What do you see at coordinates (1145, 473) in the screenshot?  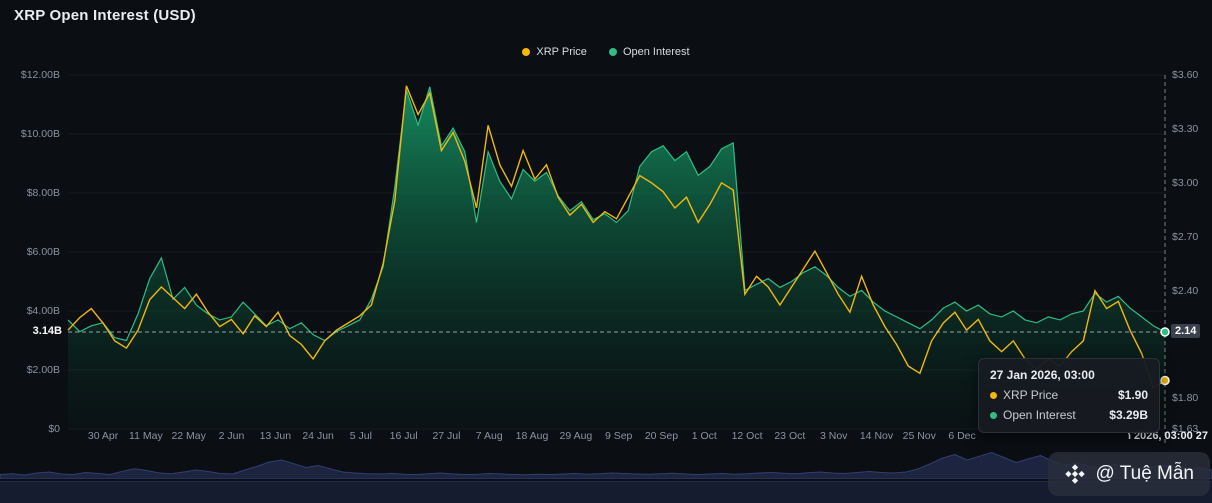 I see `watermark-text: @ Tuệ Mẫn` at bounding box center [1145, 473].